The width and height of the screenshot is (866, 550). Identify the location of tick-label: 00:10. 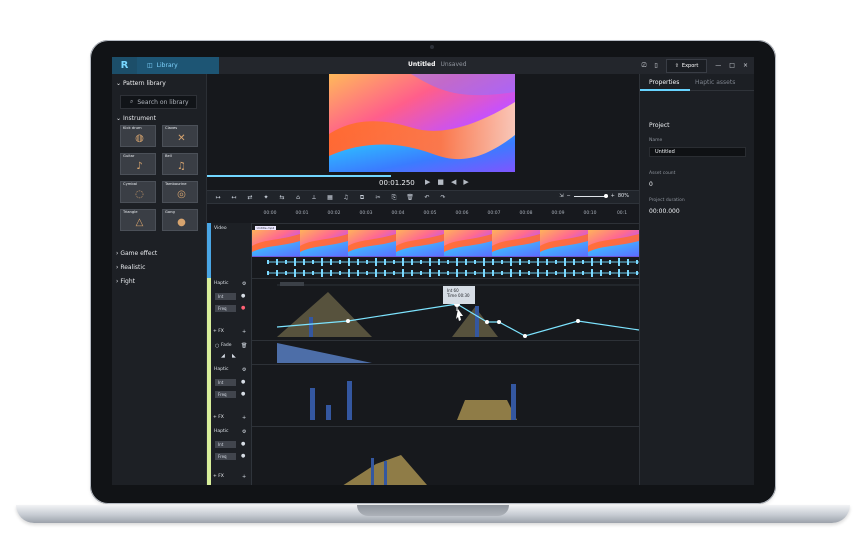
(590, 213).